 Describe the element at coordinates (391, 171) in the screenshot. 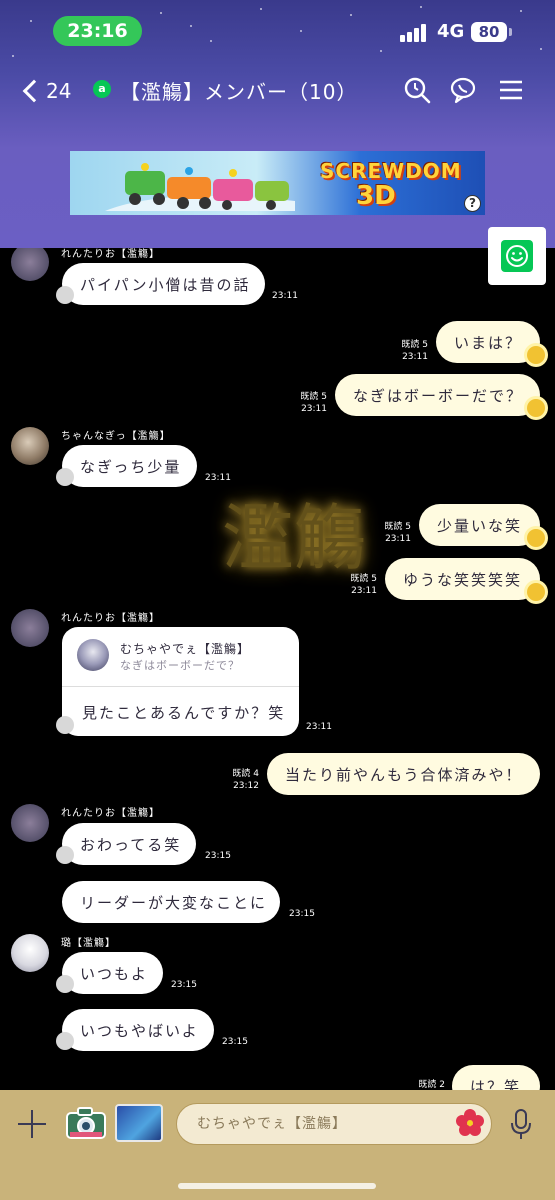

I see `ad-title: SCREWDOM` at that location.